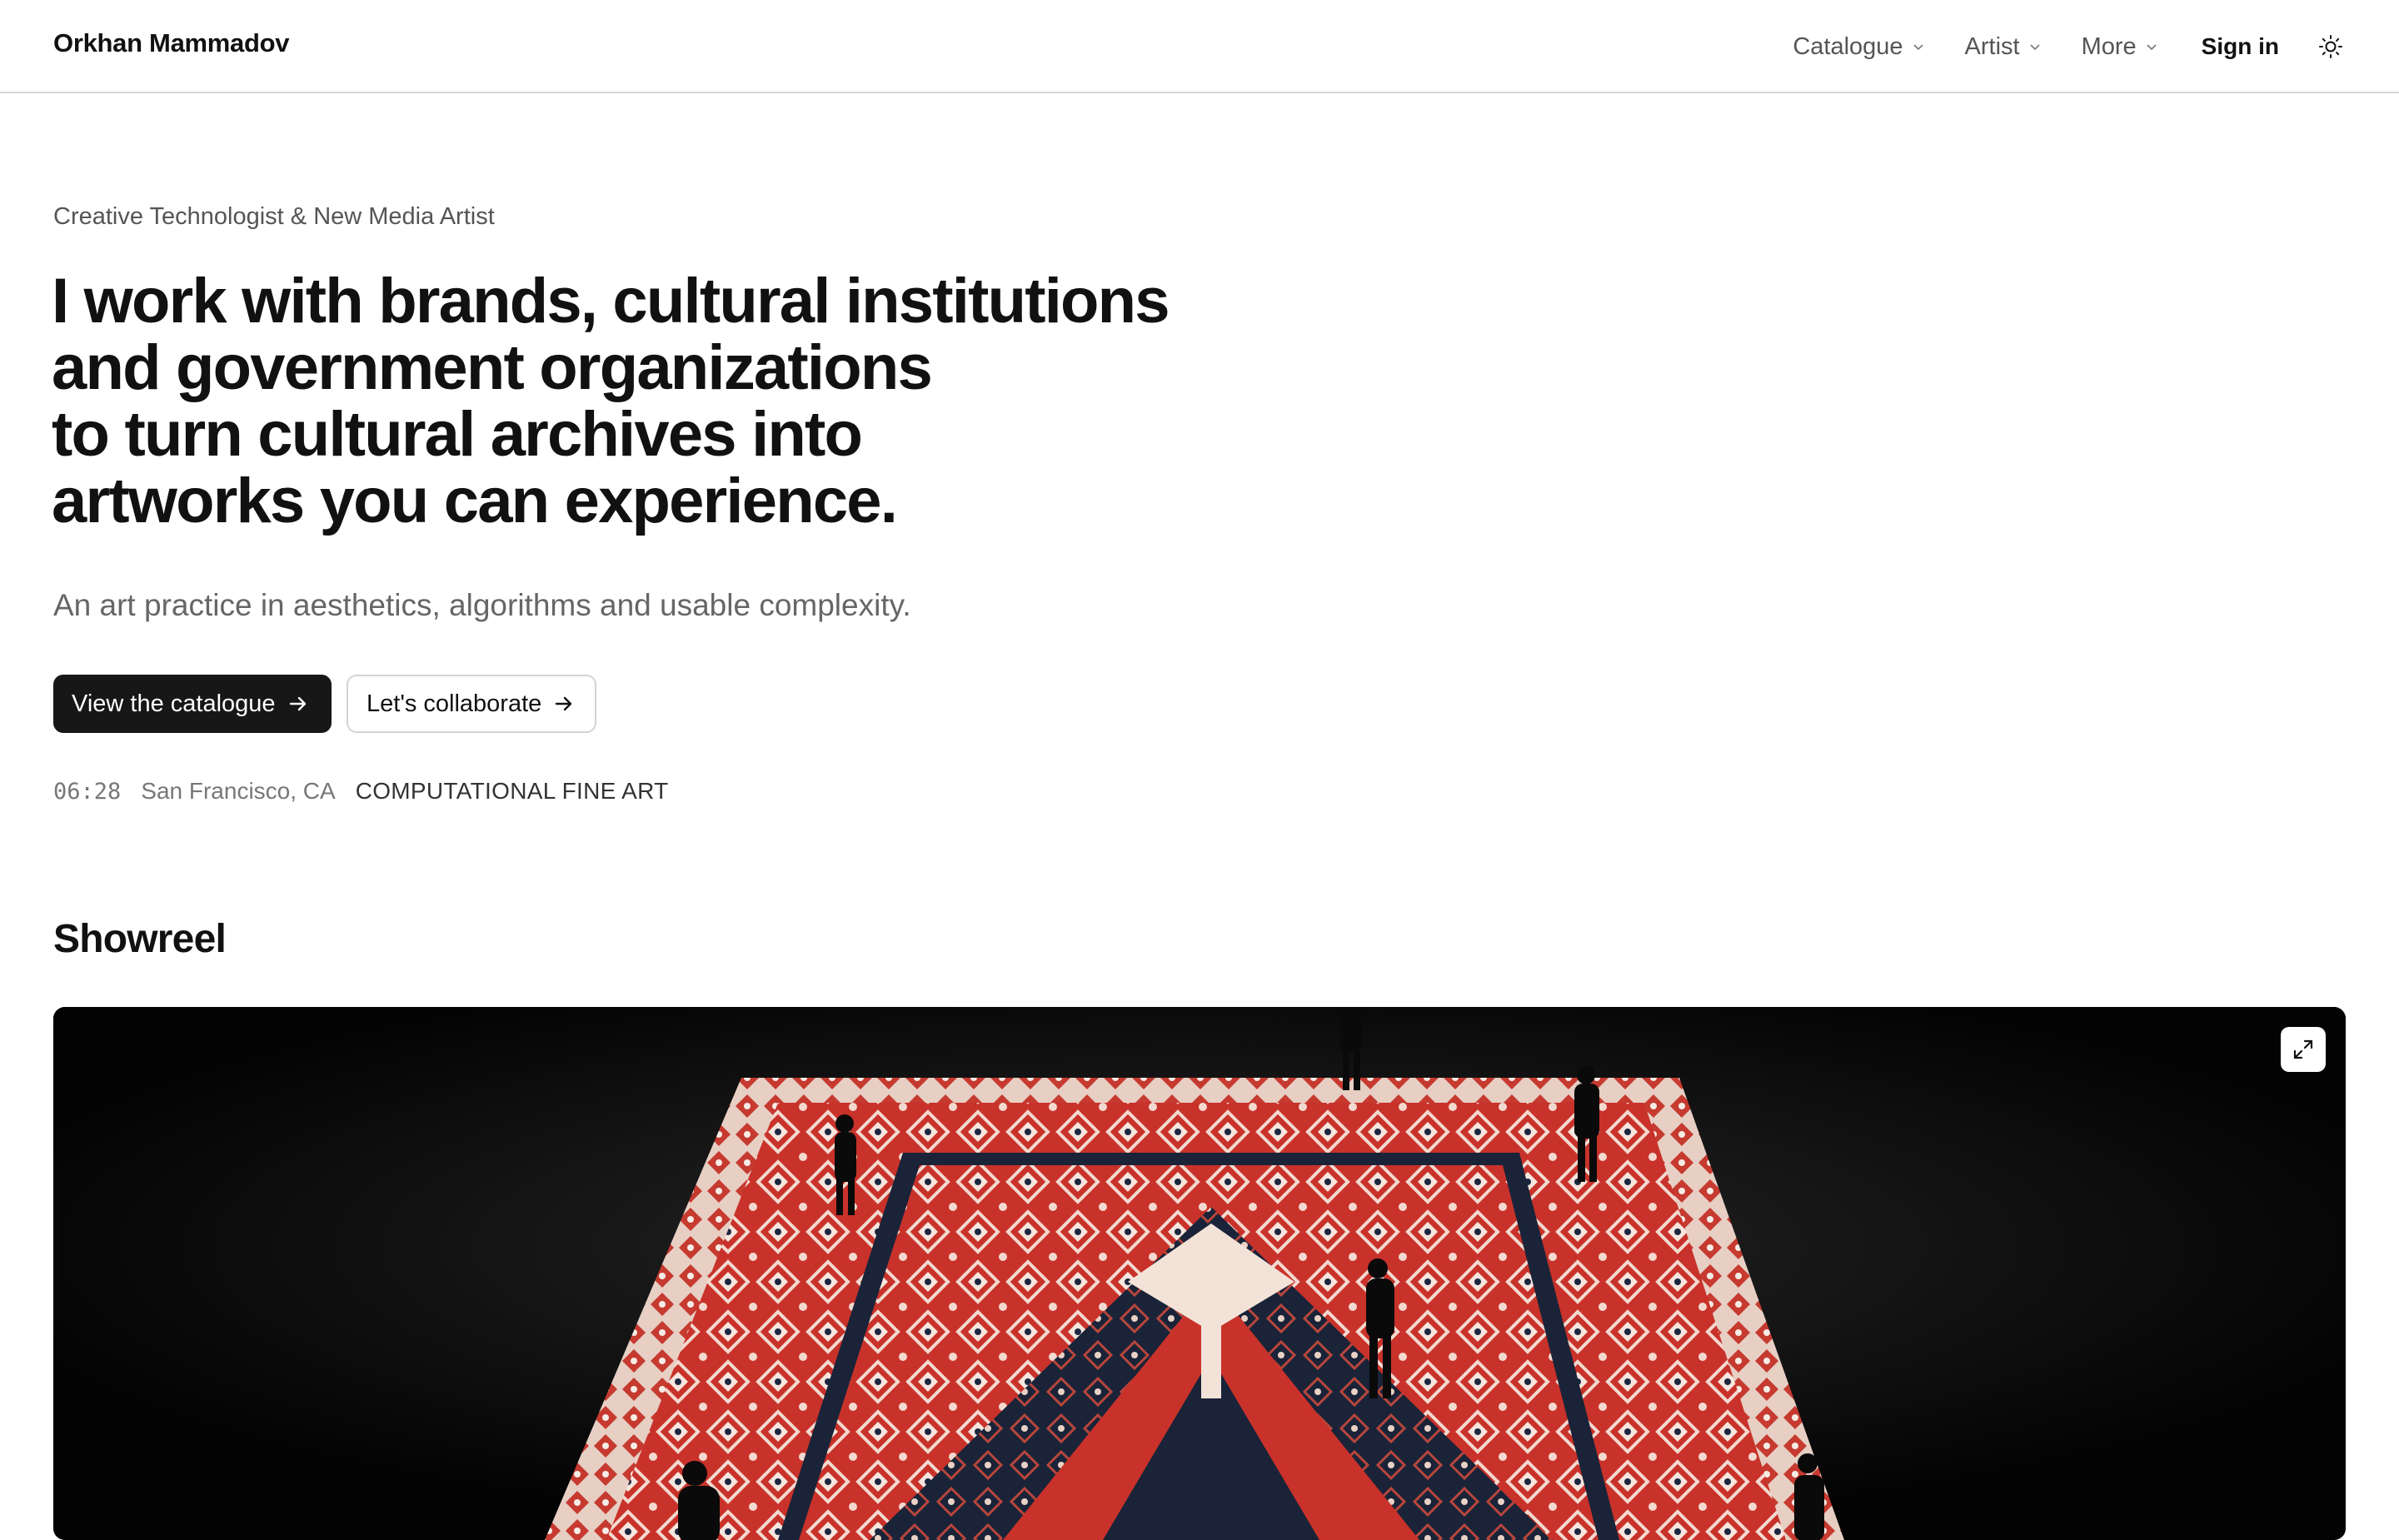 This screenshot has height=1540, width=2399. Describe the element at coordinates (87, 792) in the screenshot. I see `local-time: 06:28` at that location.